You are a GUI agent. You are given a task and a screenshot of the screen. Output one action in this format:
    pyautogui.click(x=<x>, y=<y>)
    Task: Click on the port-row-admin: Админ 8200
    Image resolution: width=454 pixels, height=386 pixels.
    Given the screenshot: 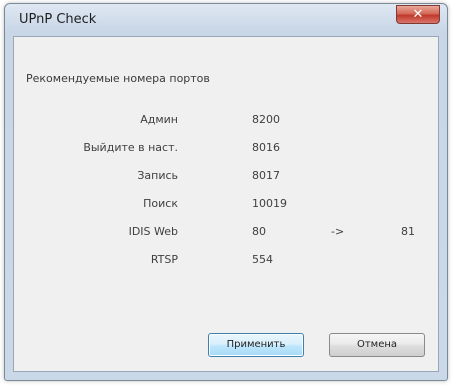 What is the action you would take?
    pyautogui.click(x=227, y=120)
    